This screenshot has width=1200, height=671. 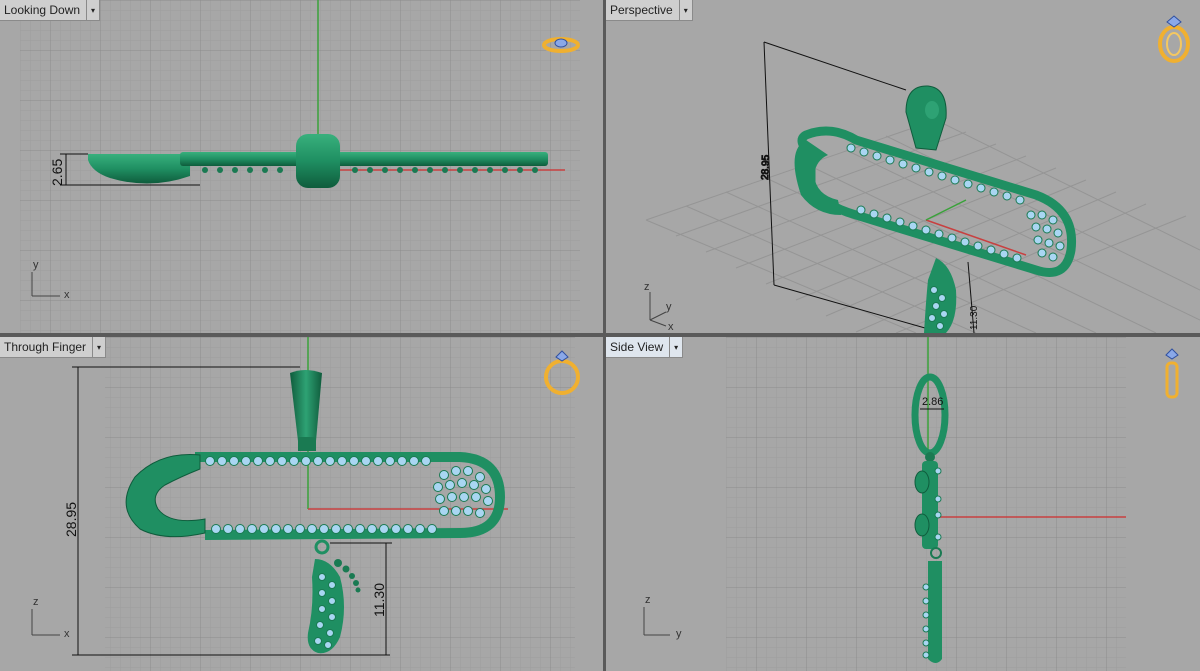 I want to click on gem-cluster-end, so click(x=1045, y=236).